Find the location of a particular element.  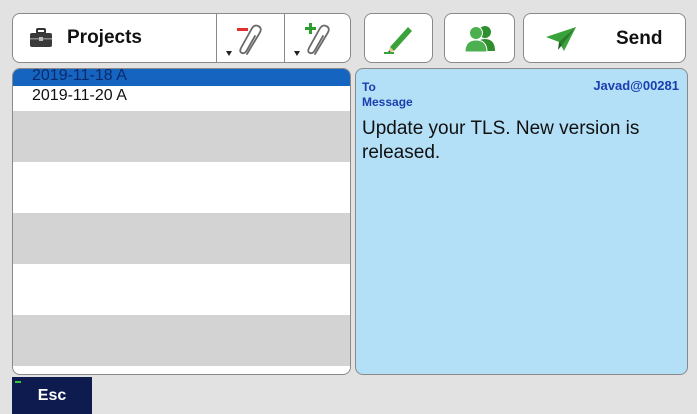

to-label: To is located at coordinates (369, 87).